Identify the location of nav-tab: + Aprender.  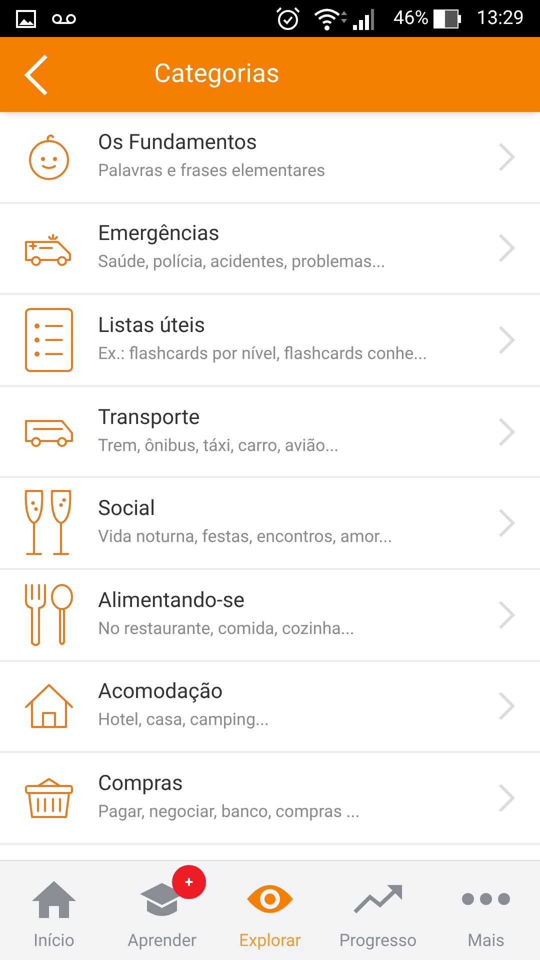
(162, 910).